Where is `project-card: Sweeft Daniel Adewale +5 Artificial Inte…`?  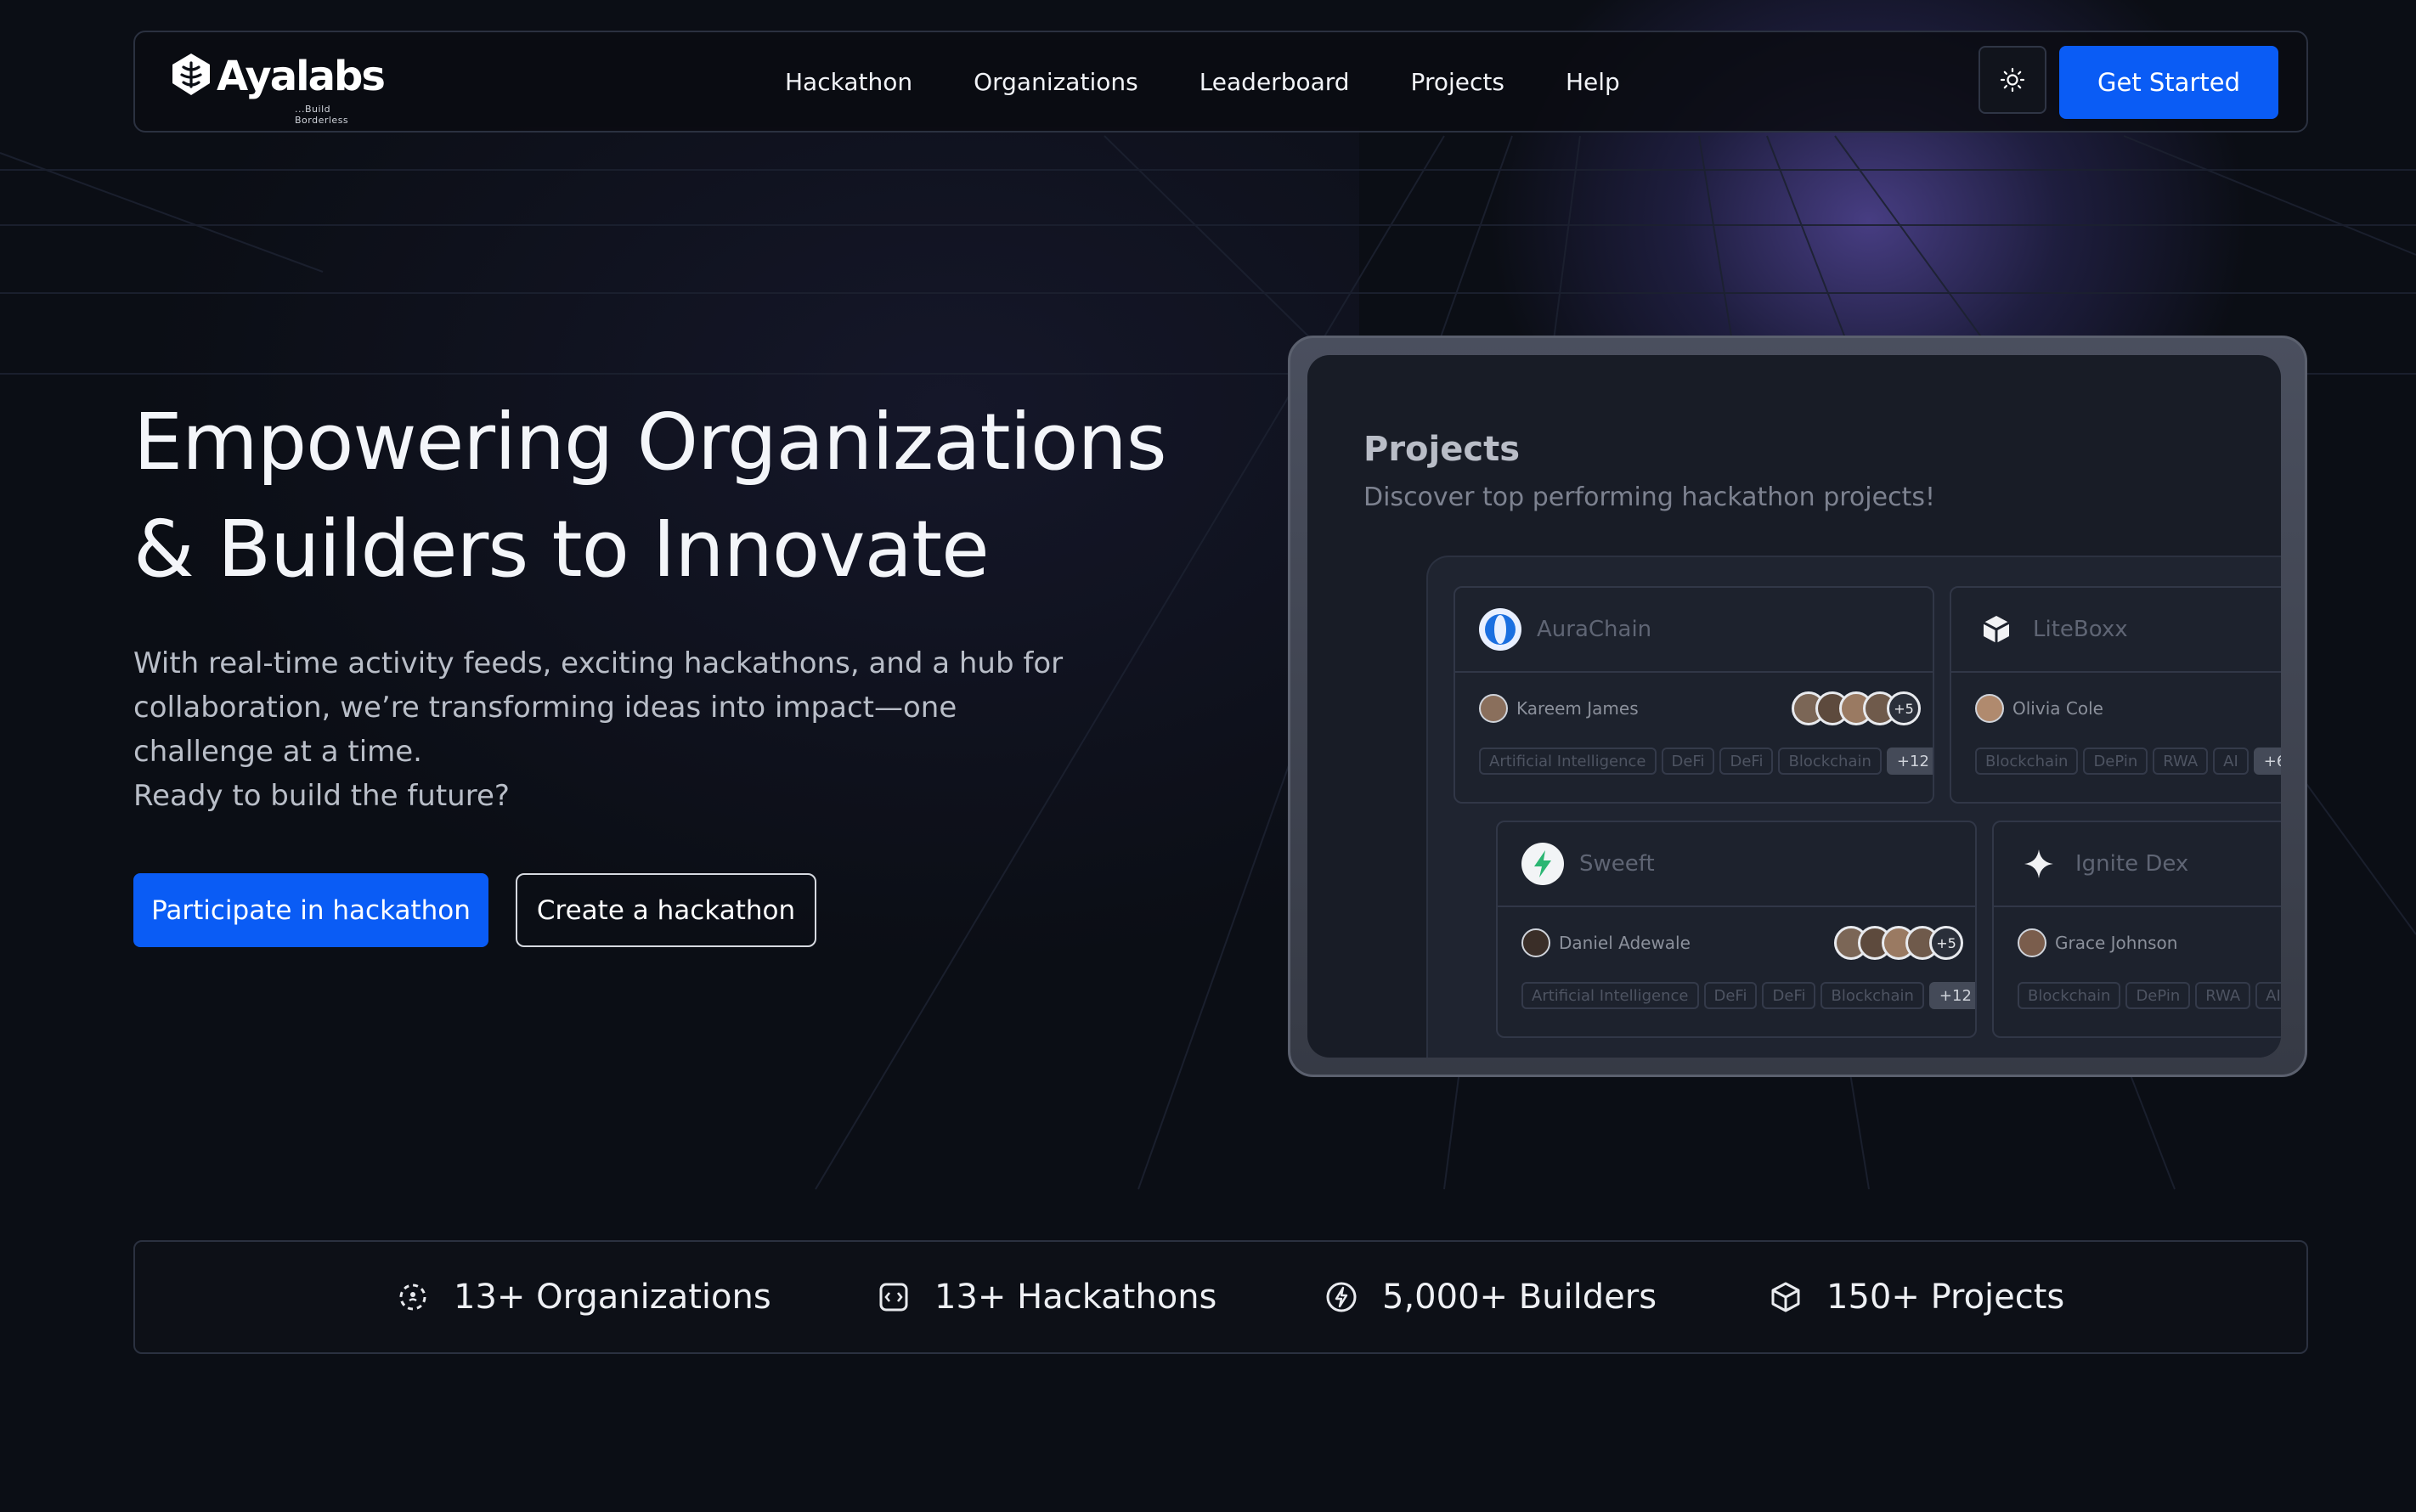
project-card: Sweeft Daniel Adewale +5 Artificial Inte… is located at coordinates (1737, 929).